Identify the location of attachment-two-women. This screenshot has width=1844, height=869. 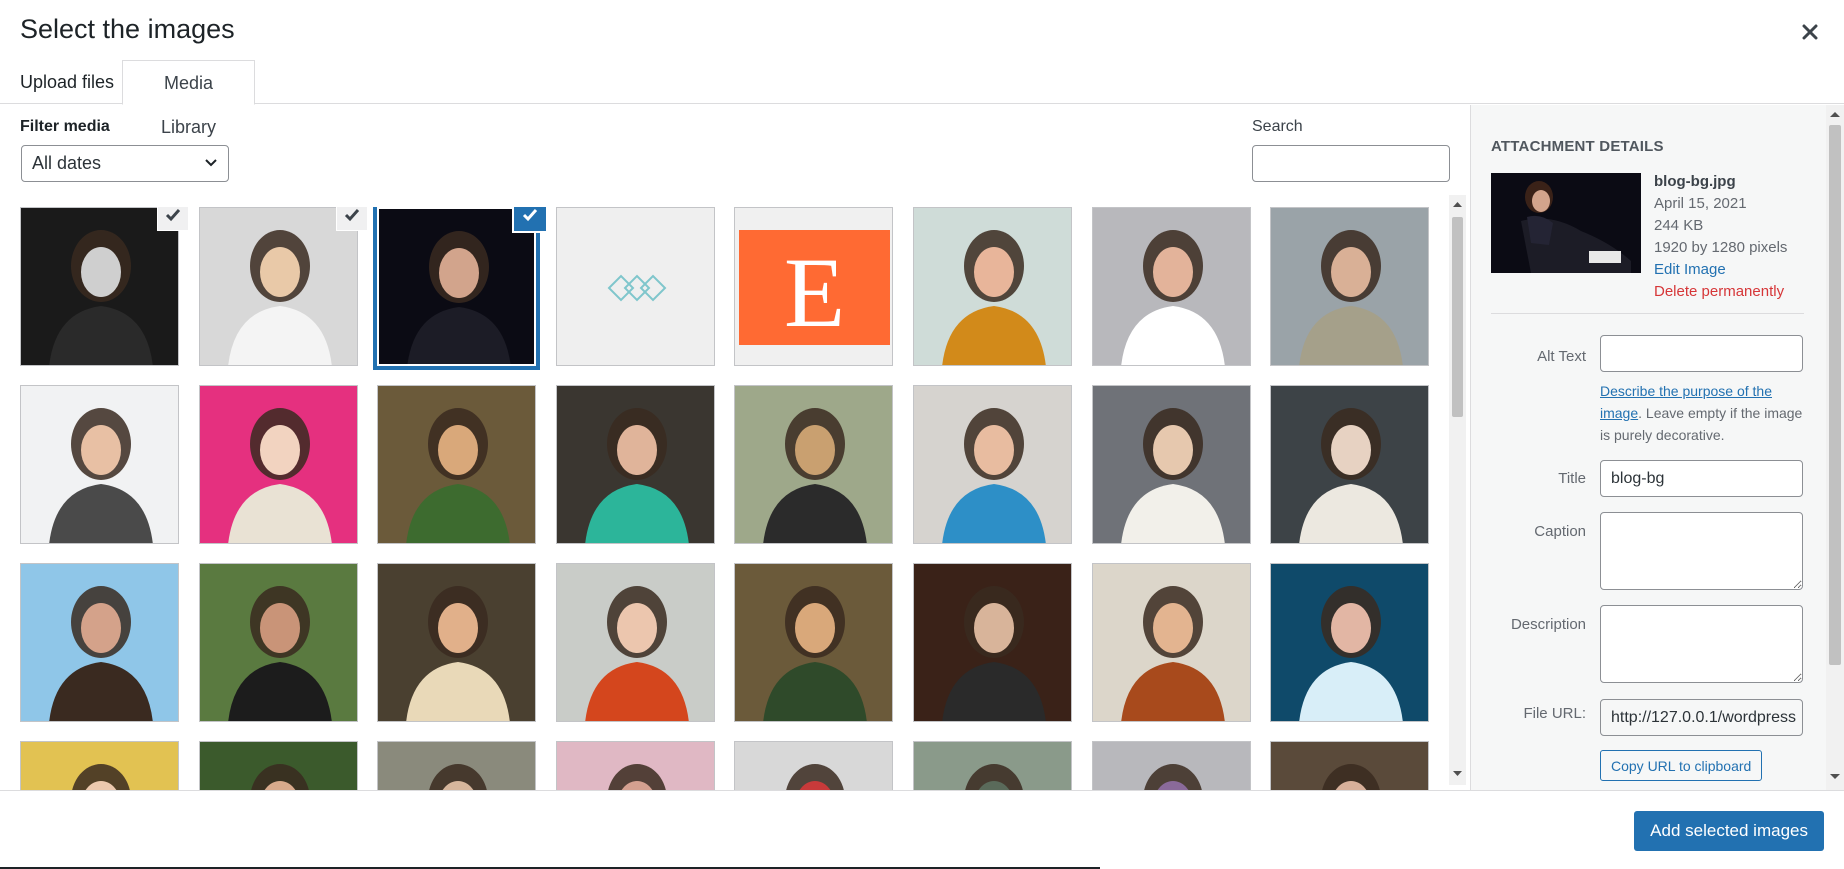
(1350, 765).